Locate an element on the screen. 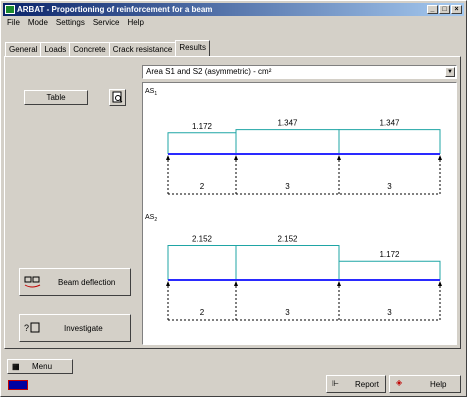  preview-button is located at coordinates (117, 97).